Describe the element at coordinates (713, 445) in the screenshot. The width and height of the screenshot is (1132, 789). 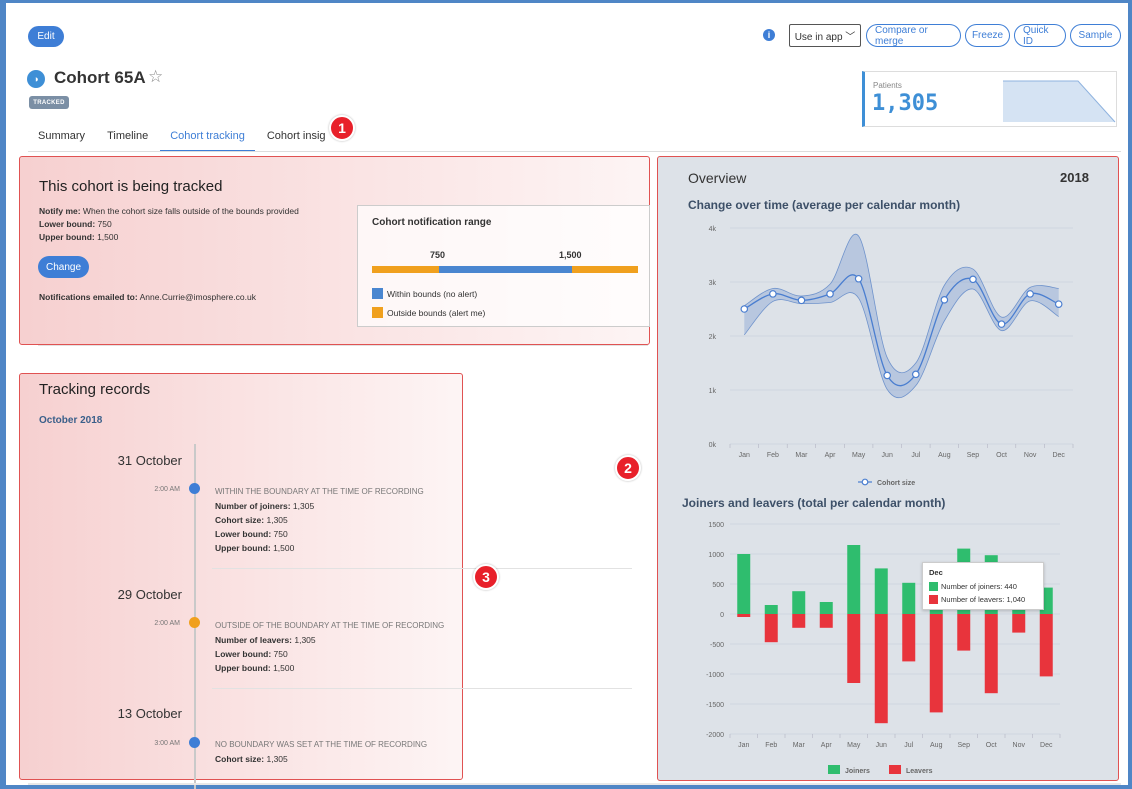
I see `y-tick-label: 0k` at that location.